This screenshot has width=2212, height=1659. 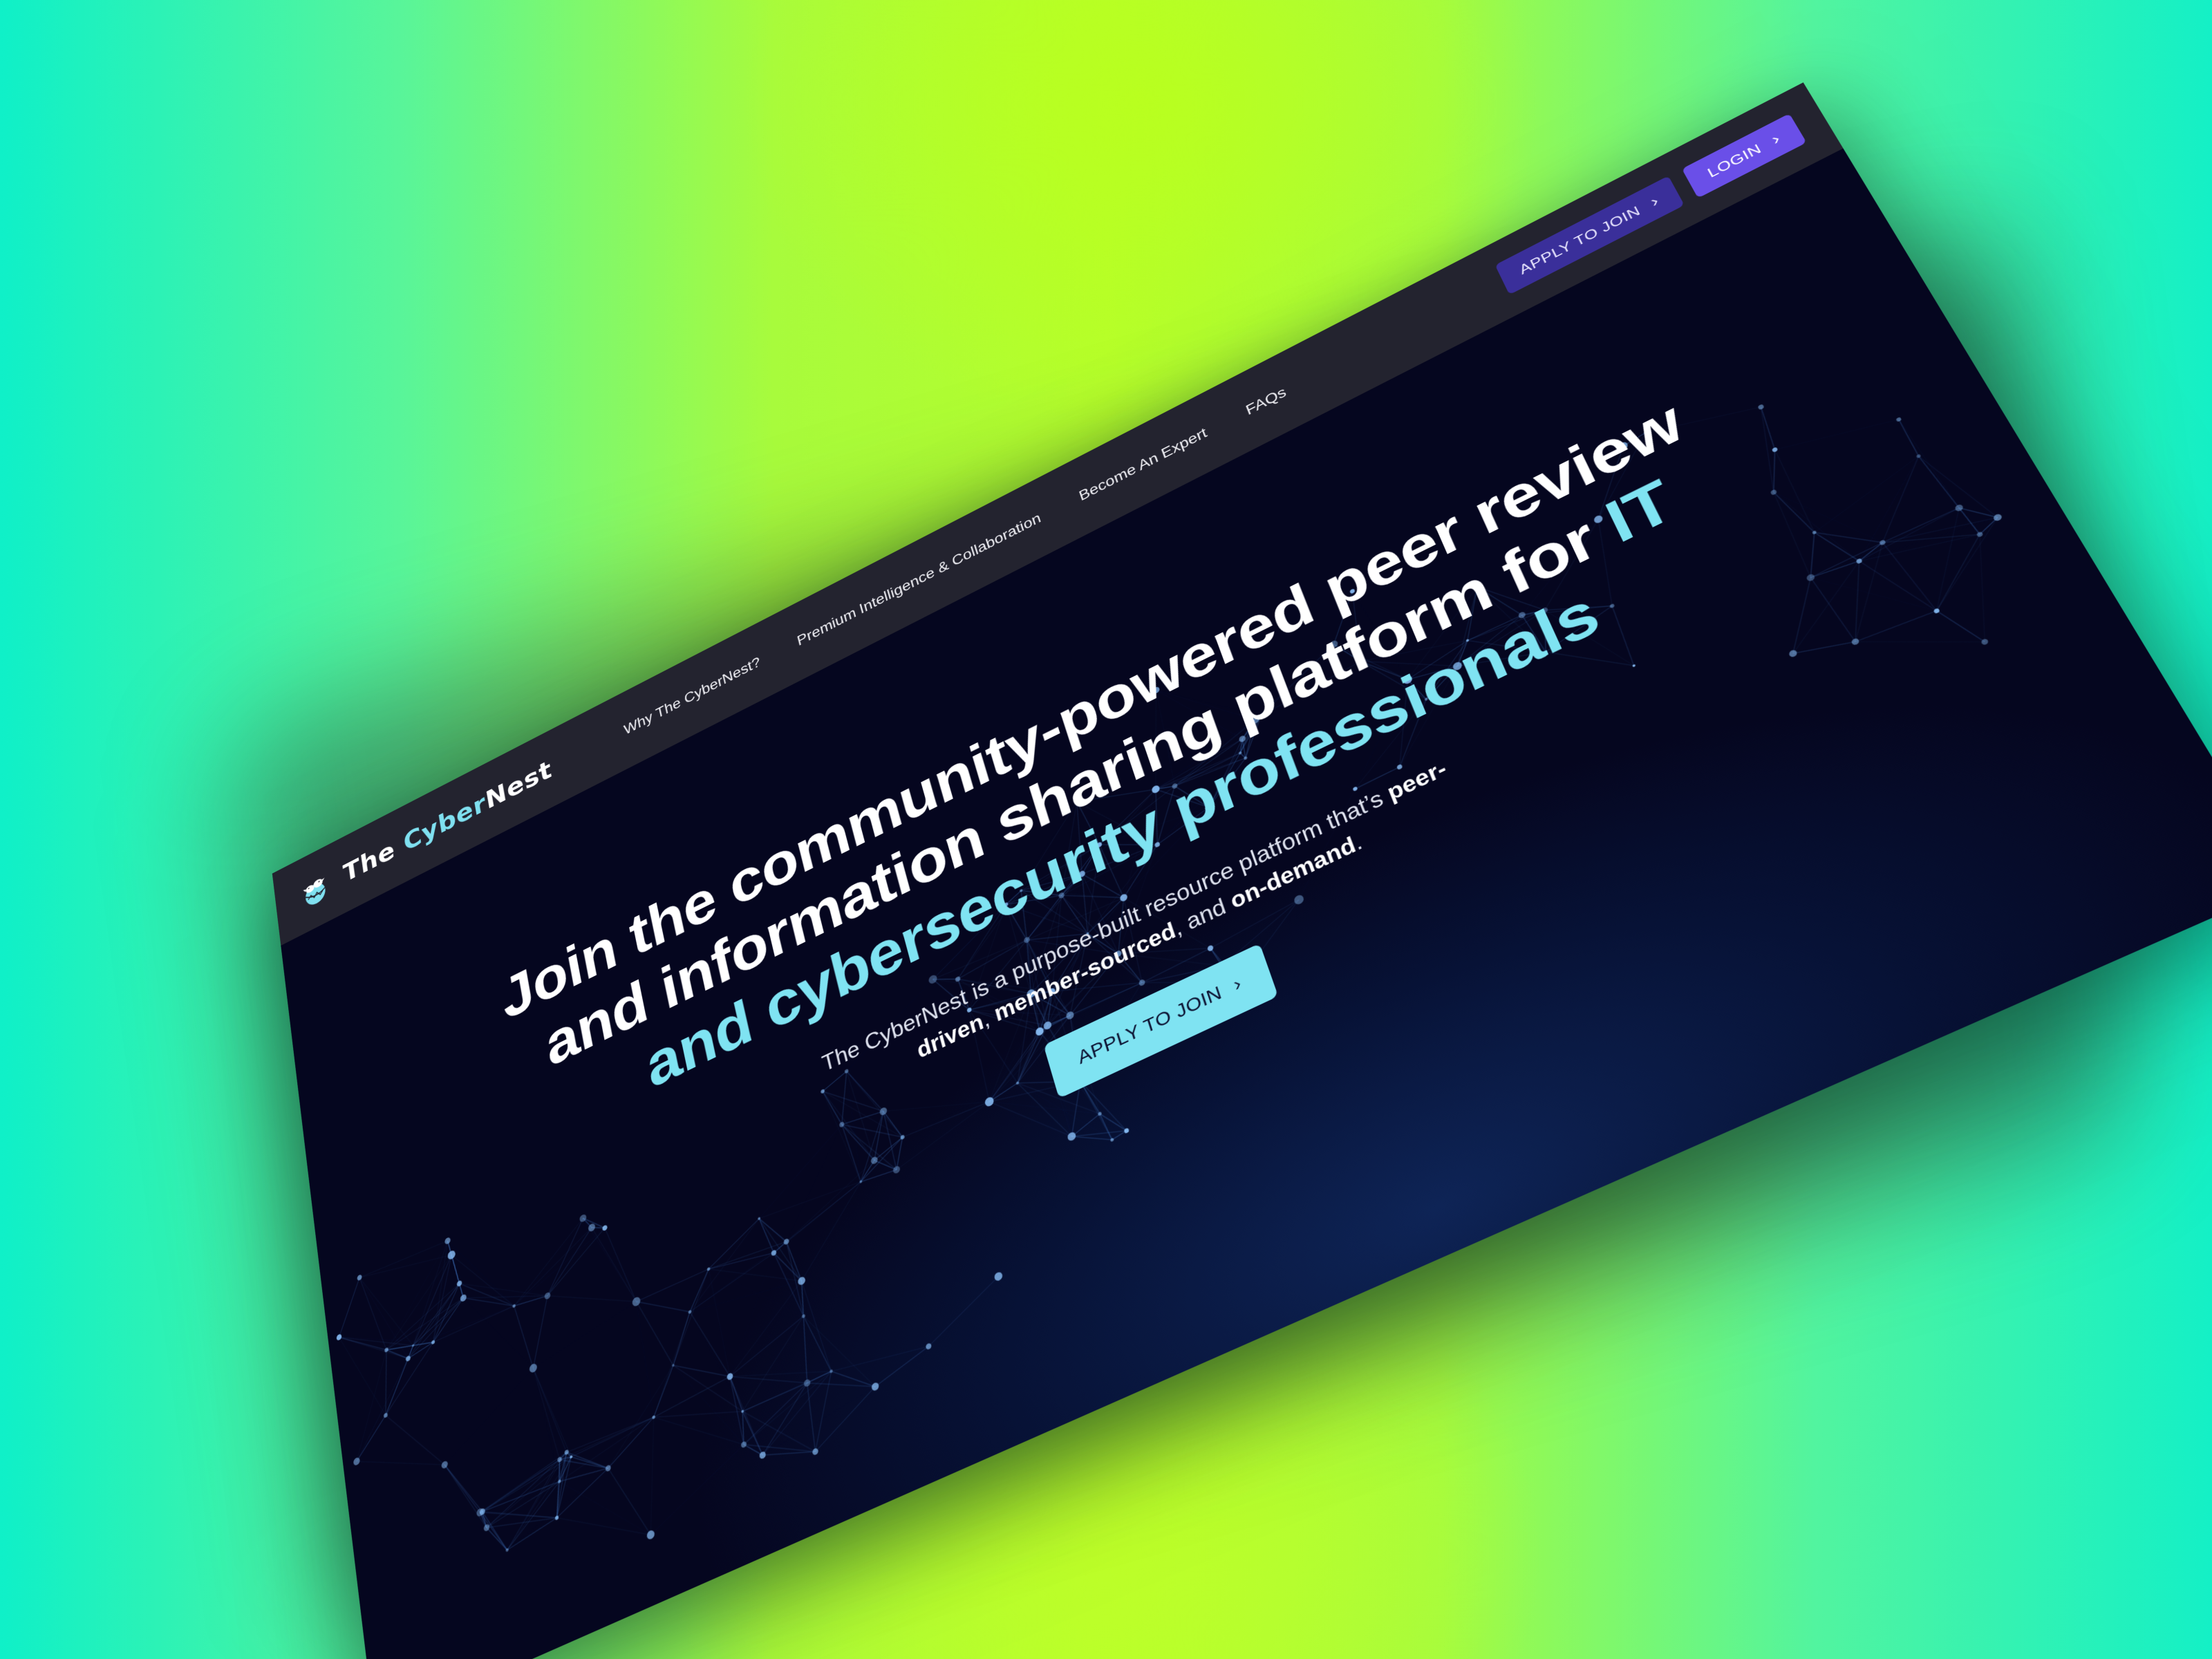 I want to click on bird-nest-logo-icon, so click(x=315, y=889).